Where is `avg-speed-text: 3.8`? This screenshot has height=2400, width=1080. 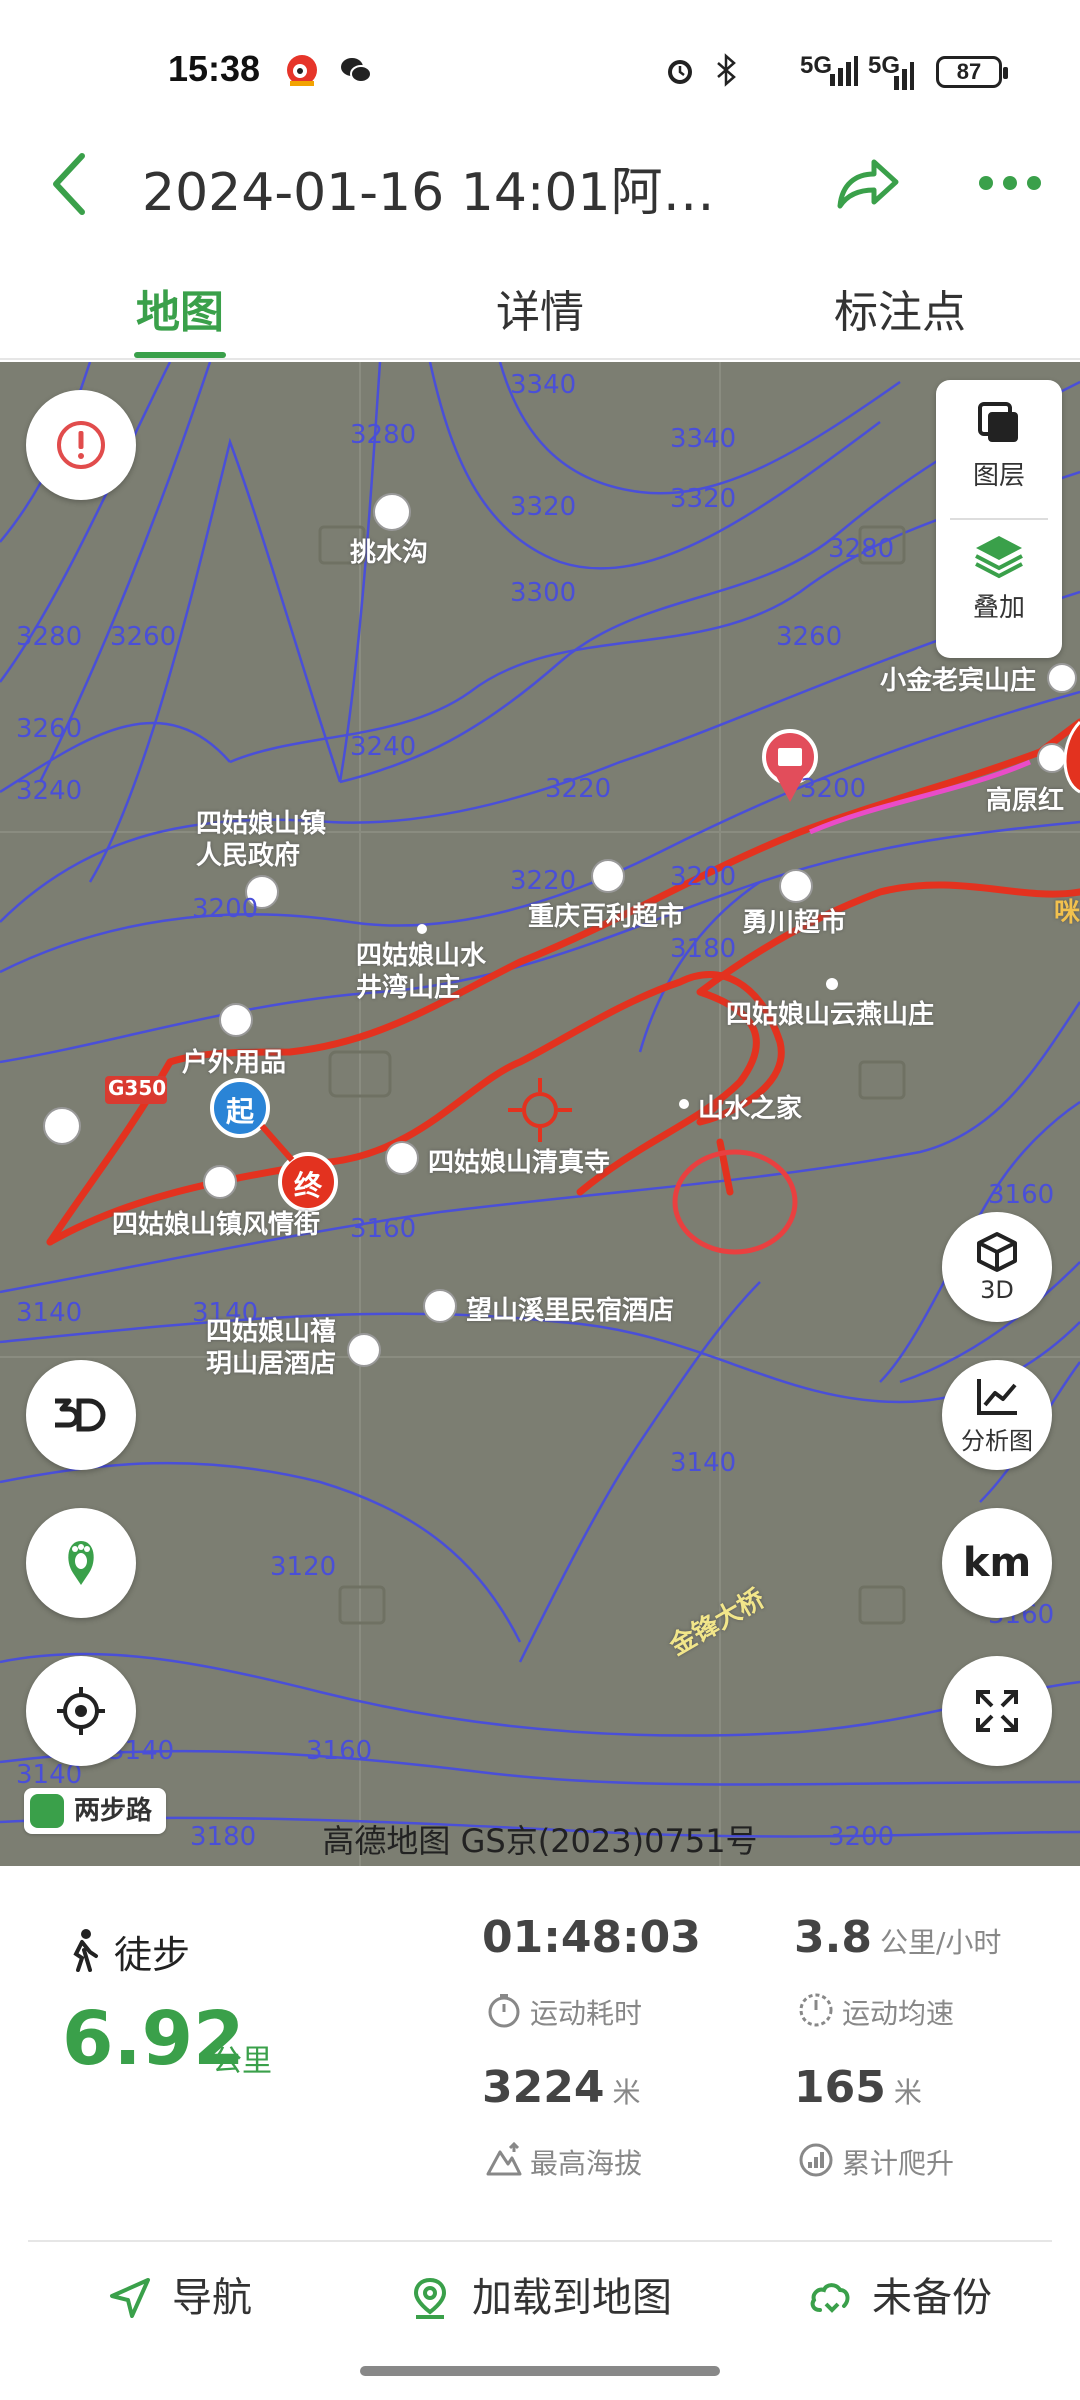
avg-speed-text: 3.8 is located at coordinates (833, 1937).